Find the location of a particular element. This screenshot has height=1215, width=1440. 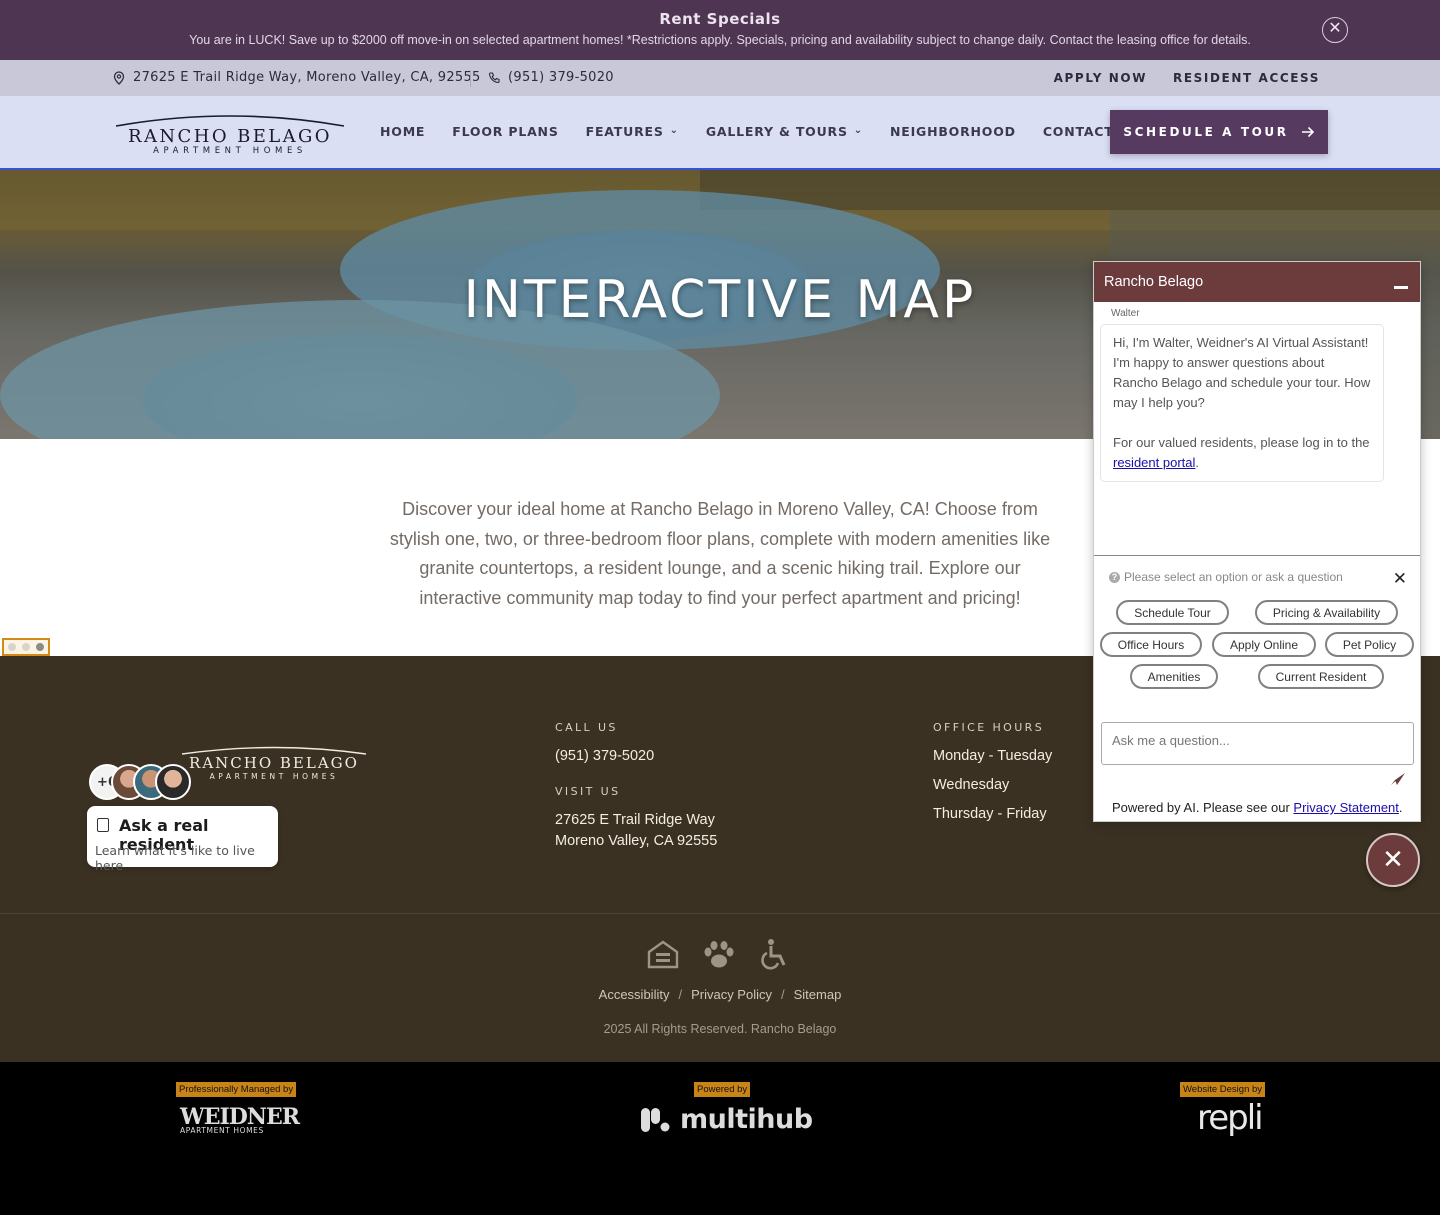

carousel-dot-active is located at coordinates (40, 647).